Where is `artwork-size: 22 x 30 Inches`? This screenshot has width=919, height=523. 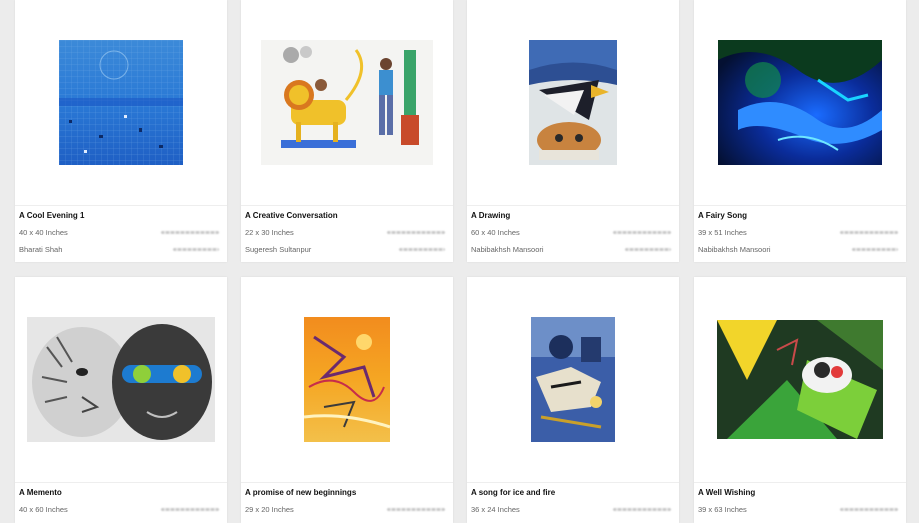
artwork-size: 22 x 30 Inches is located at coordinates (269, 232).